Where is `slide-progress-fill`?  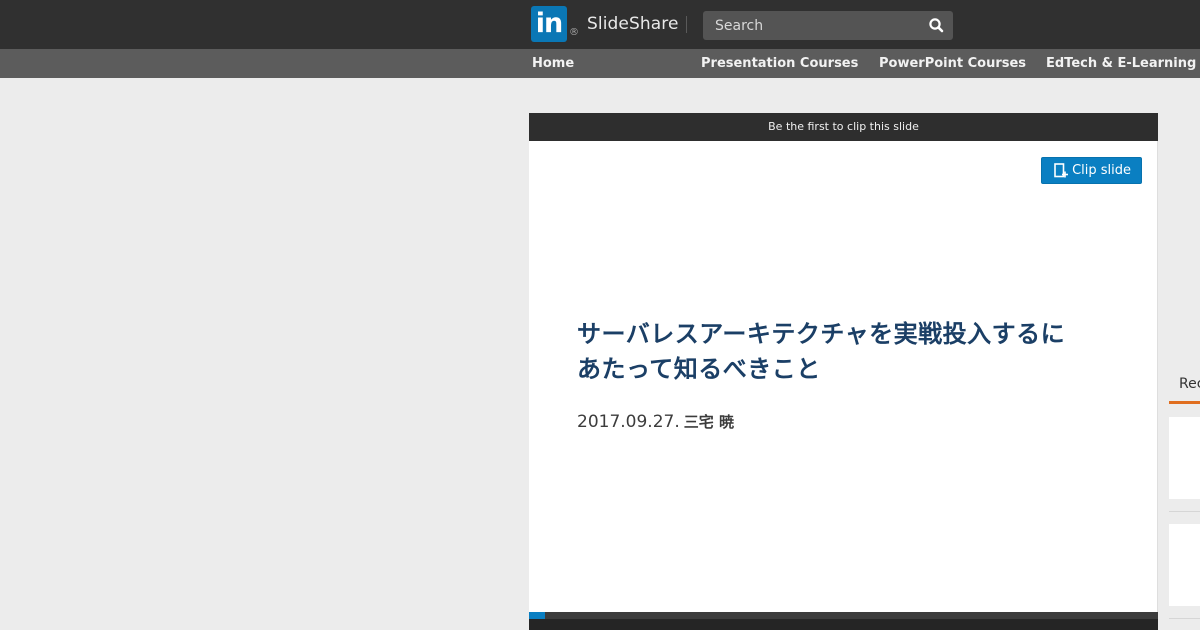 slide-progress-fill is located at coordinates (537, 615).